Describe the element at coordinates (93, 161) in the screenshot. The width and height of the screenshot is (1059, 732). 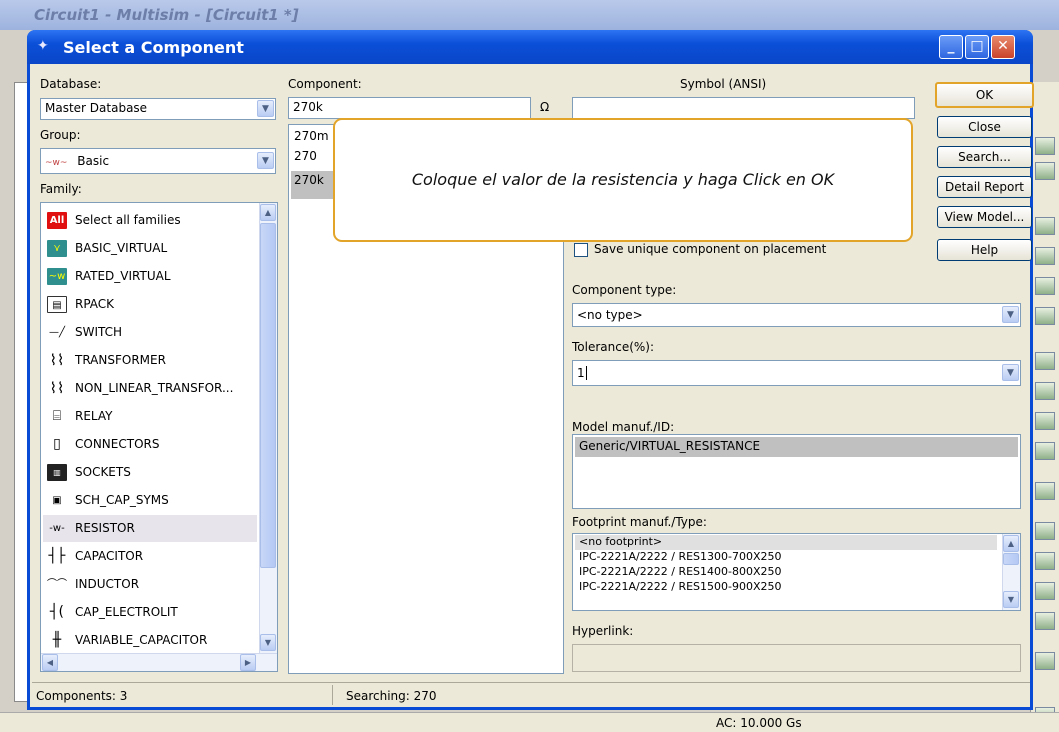
I see `group-value: Basic` at that location.